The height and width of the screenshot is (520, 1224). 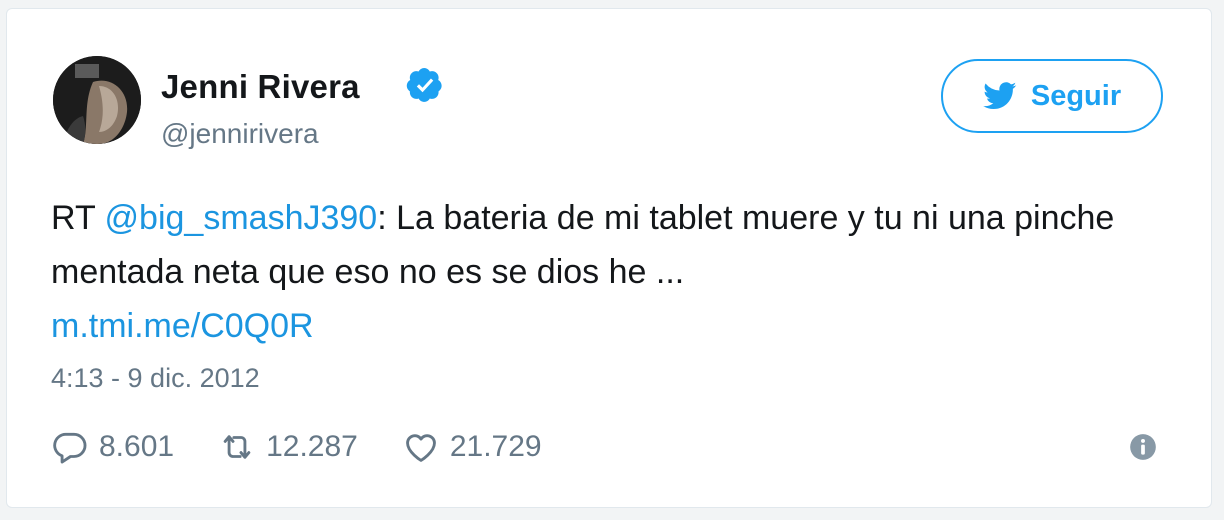 What do you see at coordinates (312, 446) in the screenshot?
I see `retweet-count: 12.287` at bounding box center [312, 446].